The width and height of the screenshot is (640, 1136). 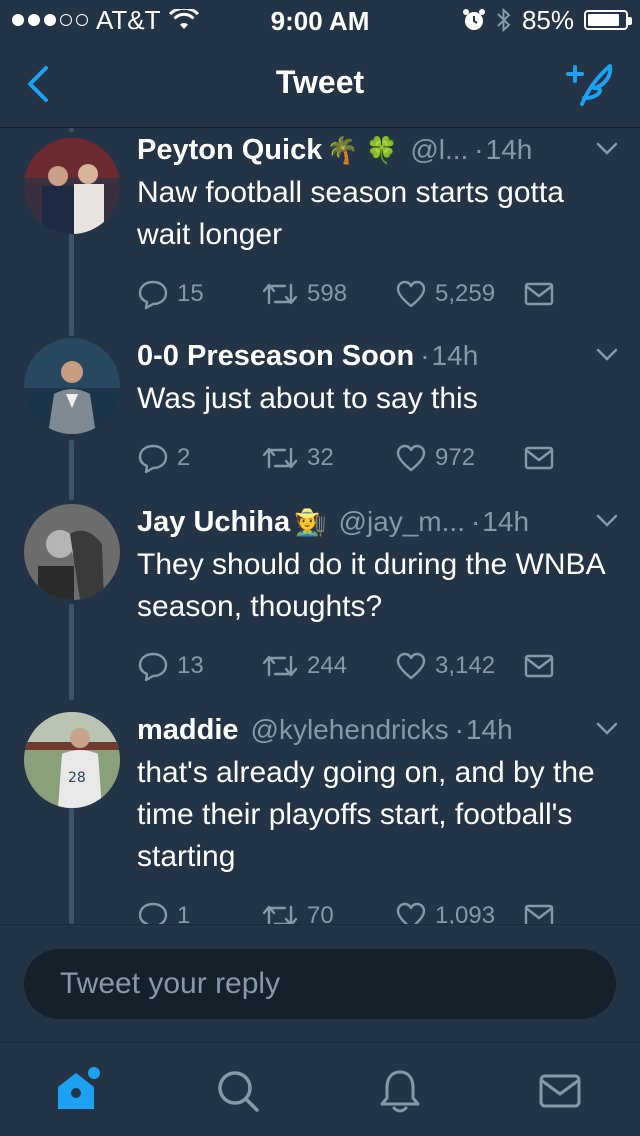 What do you see at coordinates (327, 665) in the screenshot?
I see `retweet-count: 244` at bounding box center [327, 665].